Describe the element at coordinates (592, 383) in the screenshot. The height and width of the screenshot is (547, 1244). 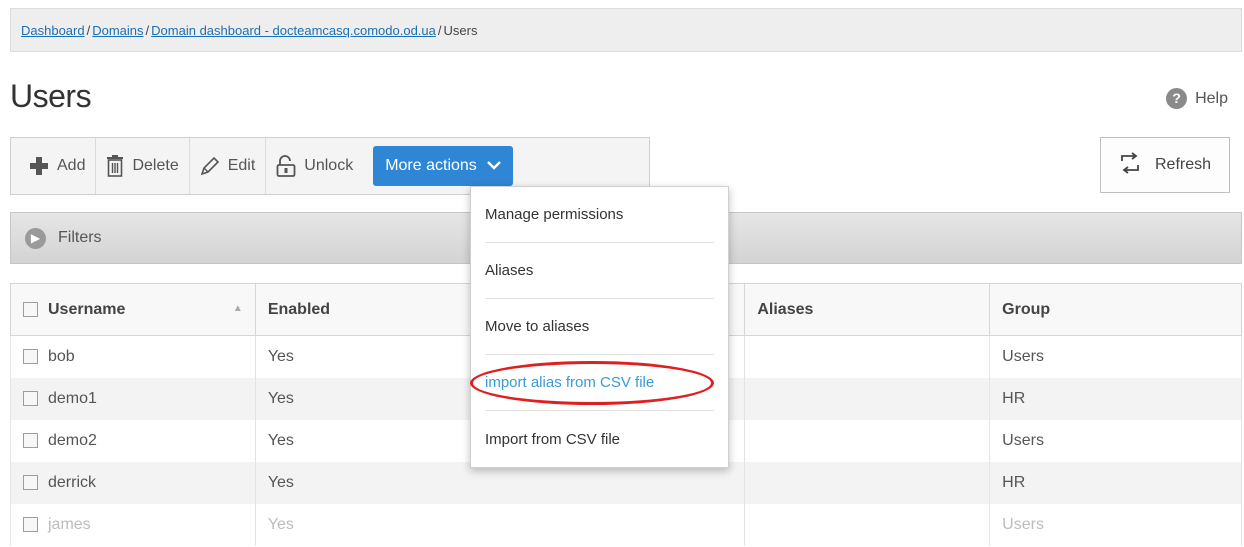
I see `highlight-annotation-oval` at that location.